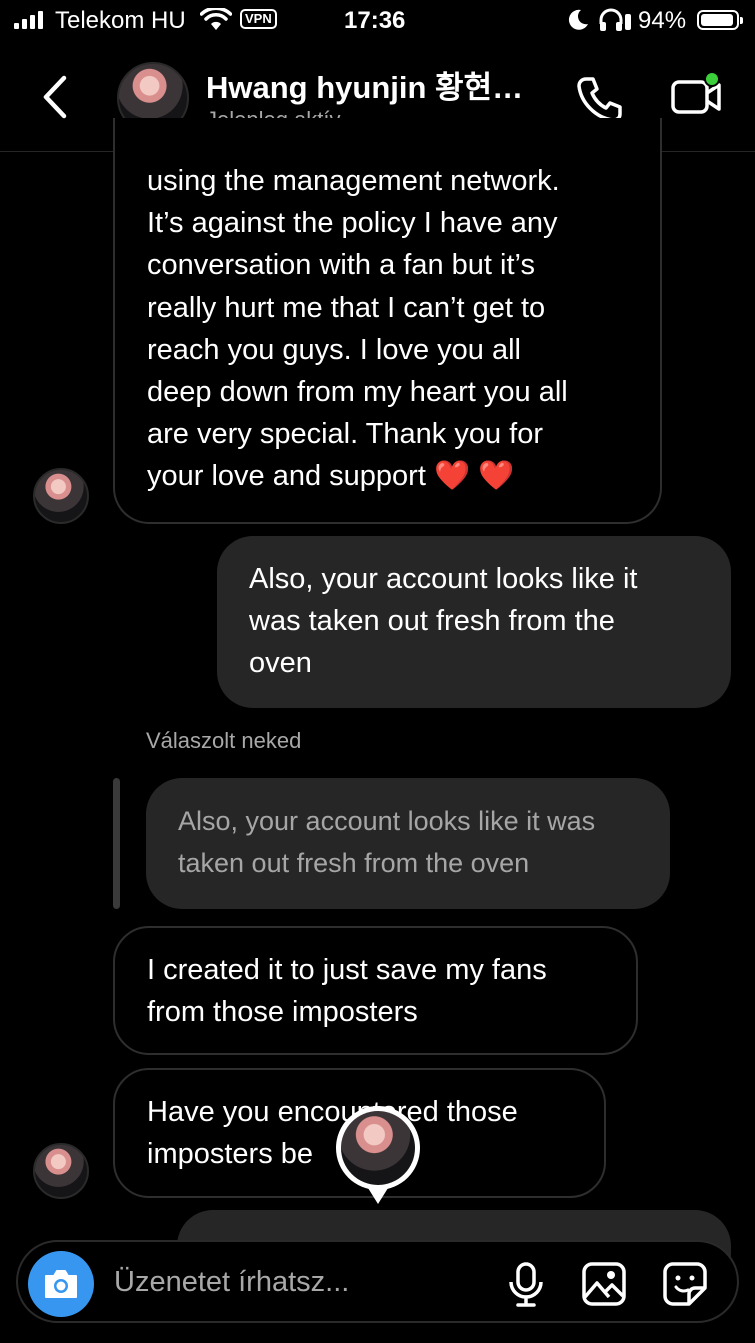  Describe the element at coordinates (280, 663) in the screenshot. I see `message-line: oven` at that location.